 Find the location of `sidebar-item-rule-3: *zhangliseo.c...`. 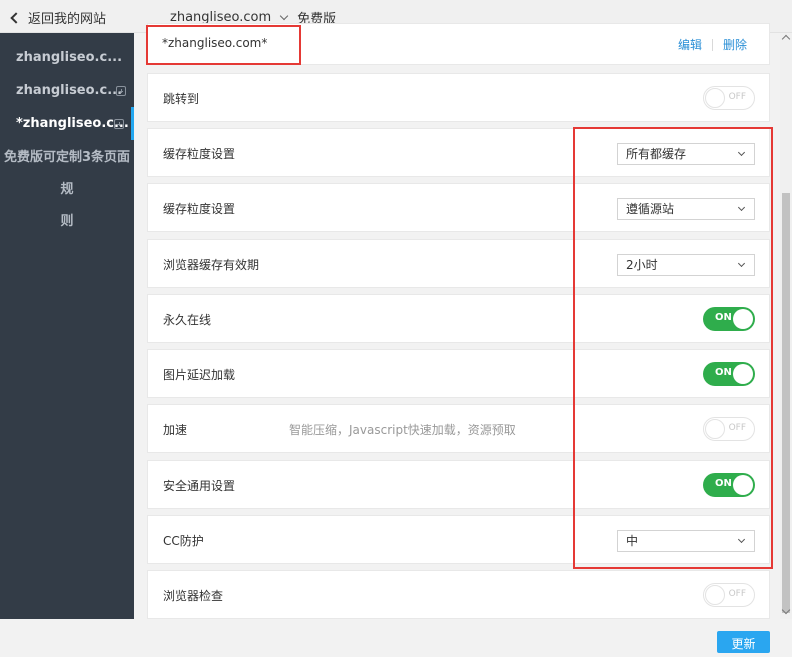

sidebar-item-rule-3: *zhangliseo.c... is located at coordinates (67, 123).